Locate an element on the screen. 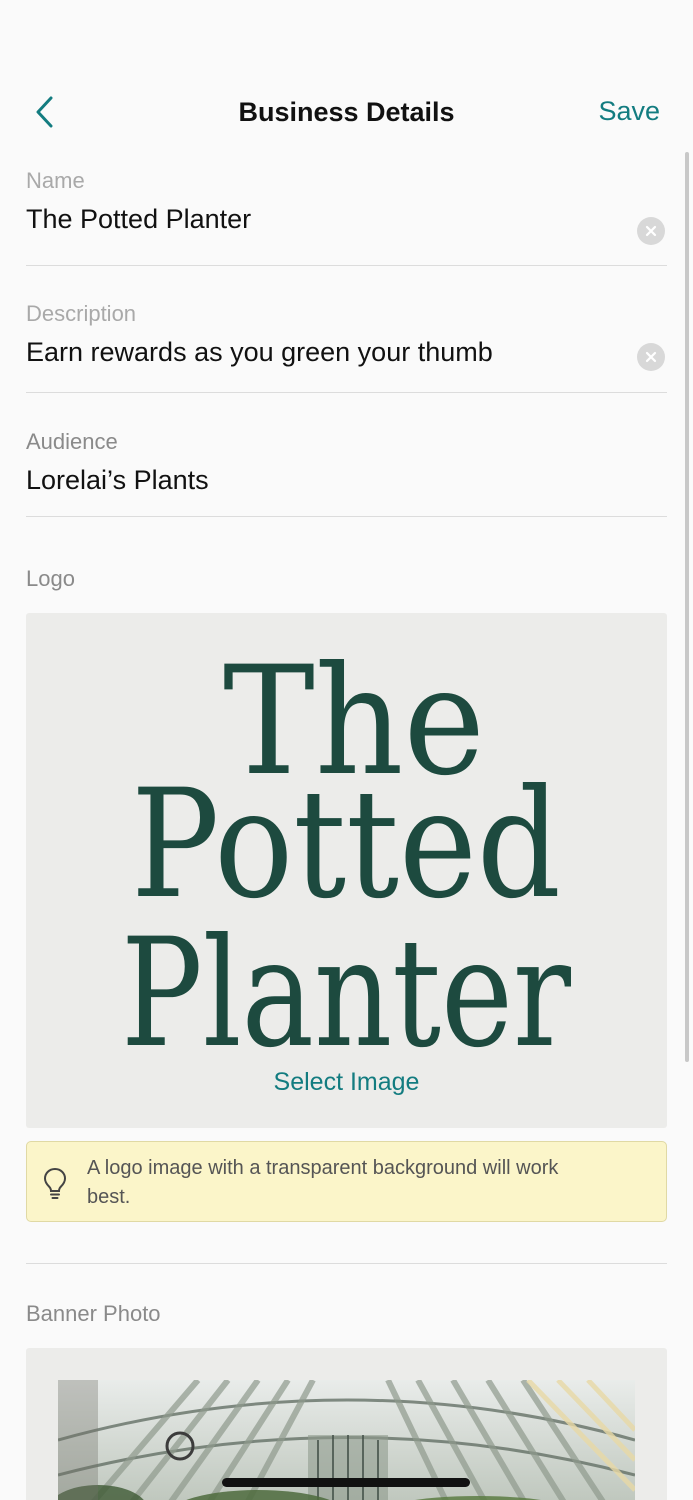 Image resolution: width=693 pixels, height=1500 pixels. name-label: Name is located at coordinates (55, 180).